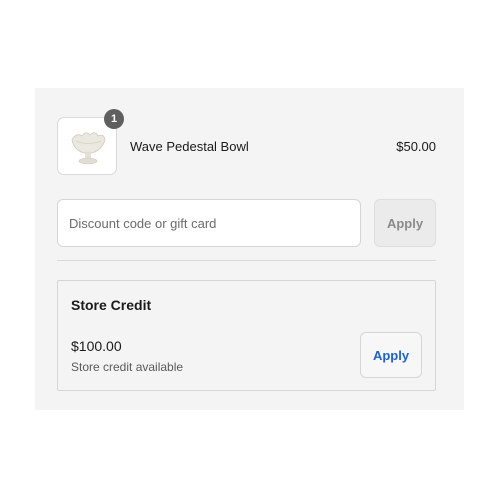 This screenshot has height=500, width=500. What do you see at coordinates (416, 146) in the screenshot?
I see `product-price: $50.00` at bounding box center [416, 146].